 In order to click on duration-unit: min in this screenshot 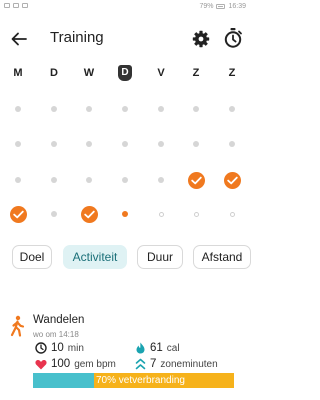, I will do `click(75, 348)`.